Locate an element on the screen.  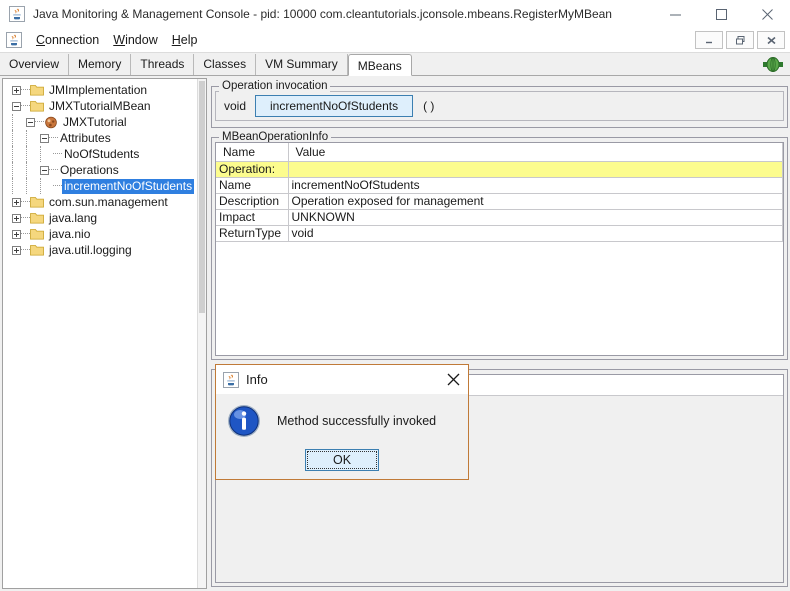
info-dialog: Info Method successfully invoked OK is located at coordinates (342, 422).